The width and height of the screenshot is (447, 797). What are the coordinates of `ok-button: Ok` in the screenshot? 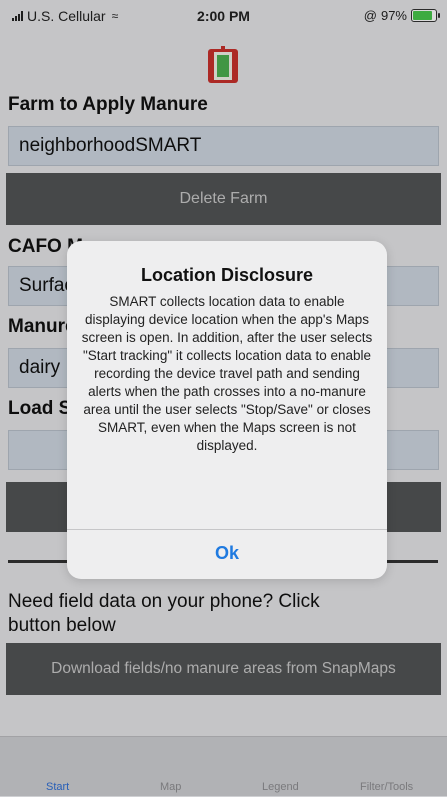 It's located at (227, 554).